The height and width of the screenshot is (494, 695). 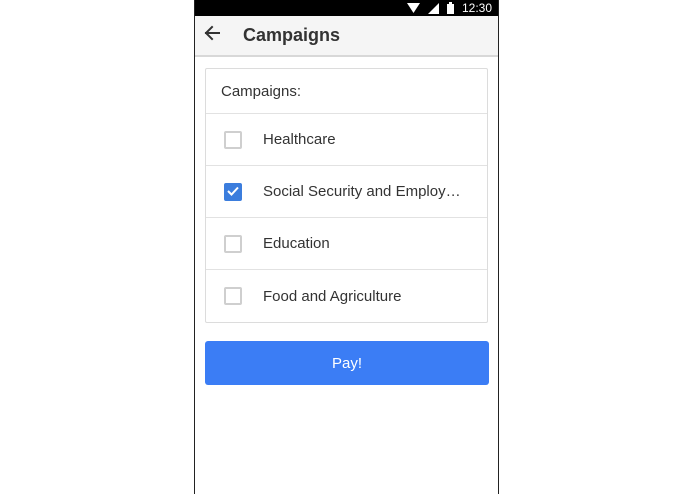 What do you see at coordinates (346, 36) in the screenshot?
I see `app-bar: Campaigns` at bounding box center [346, 36].